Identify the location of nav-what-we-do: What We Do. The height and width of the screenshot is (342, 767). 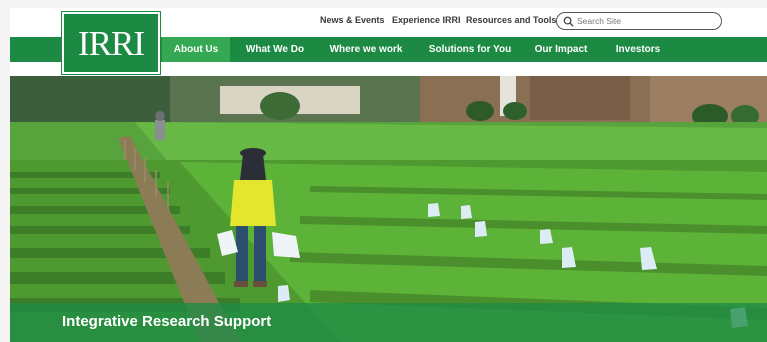
(275, 49).